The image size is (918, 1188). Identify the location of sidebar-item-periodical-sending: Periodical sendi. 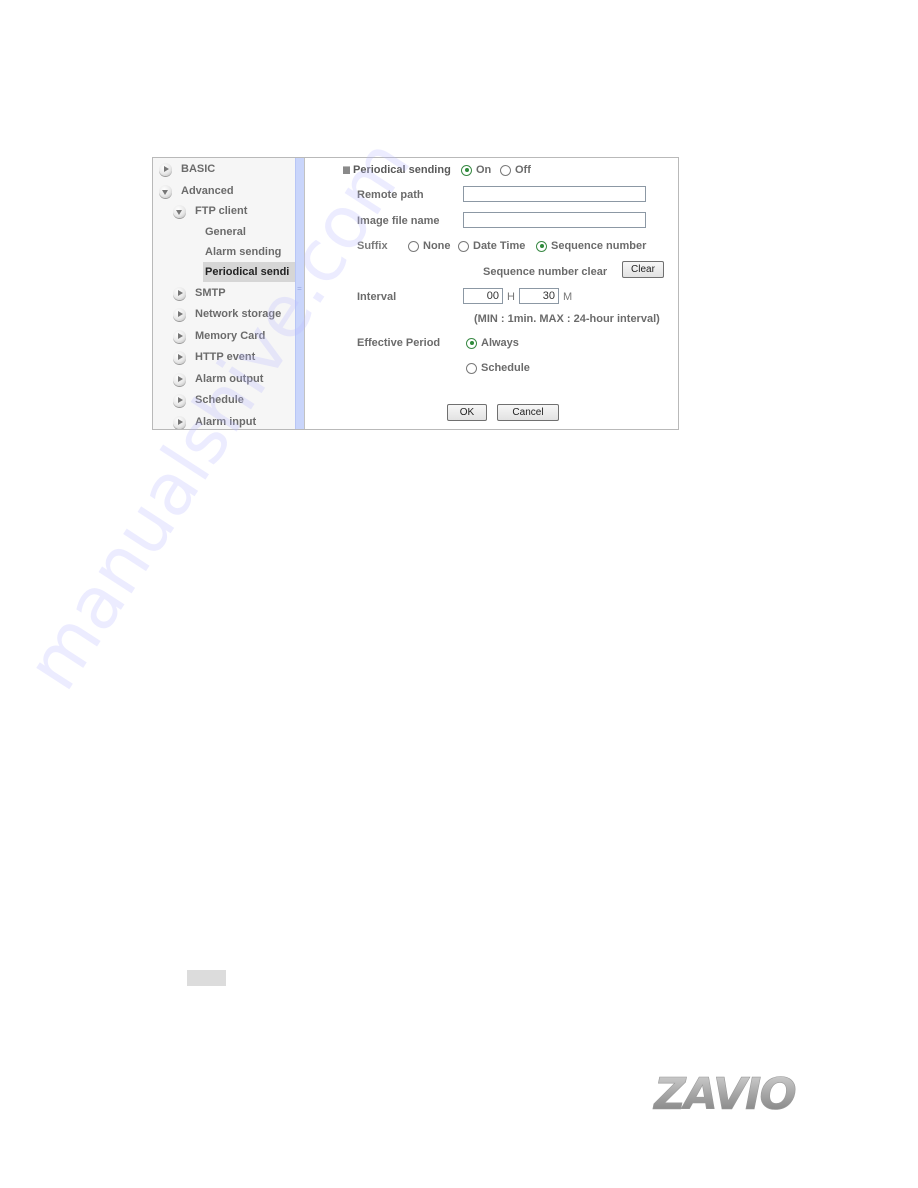
(249, 272).